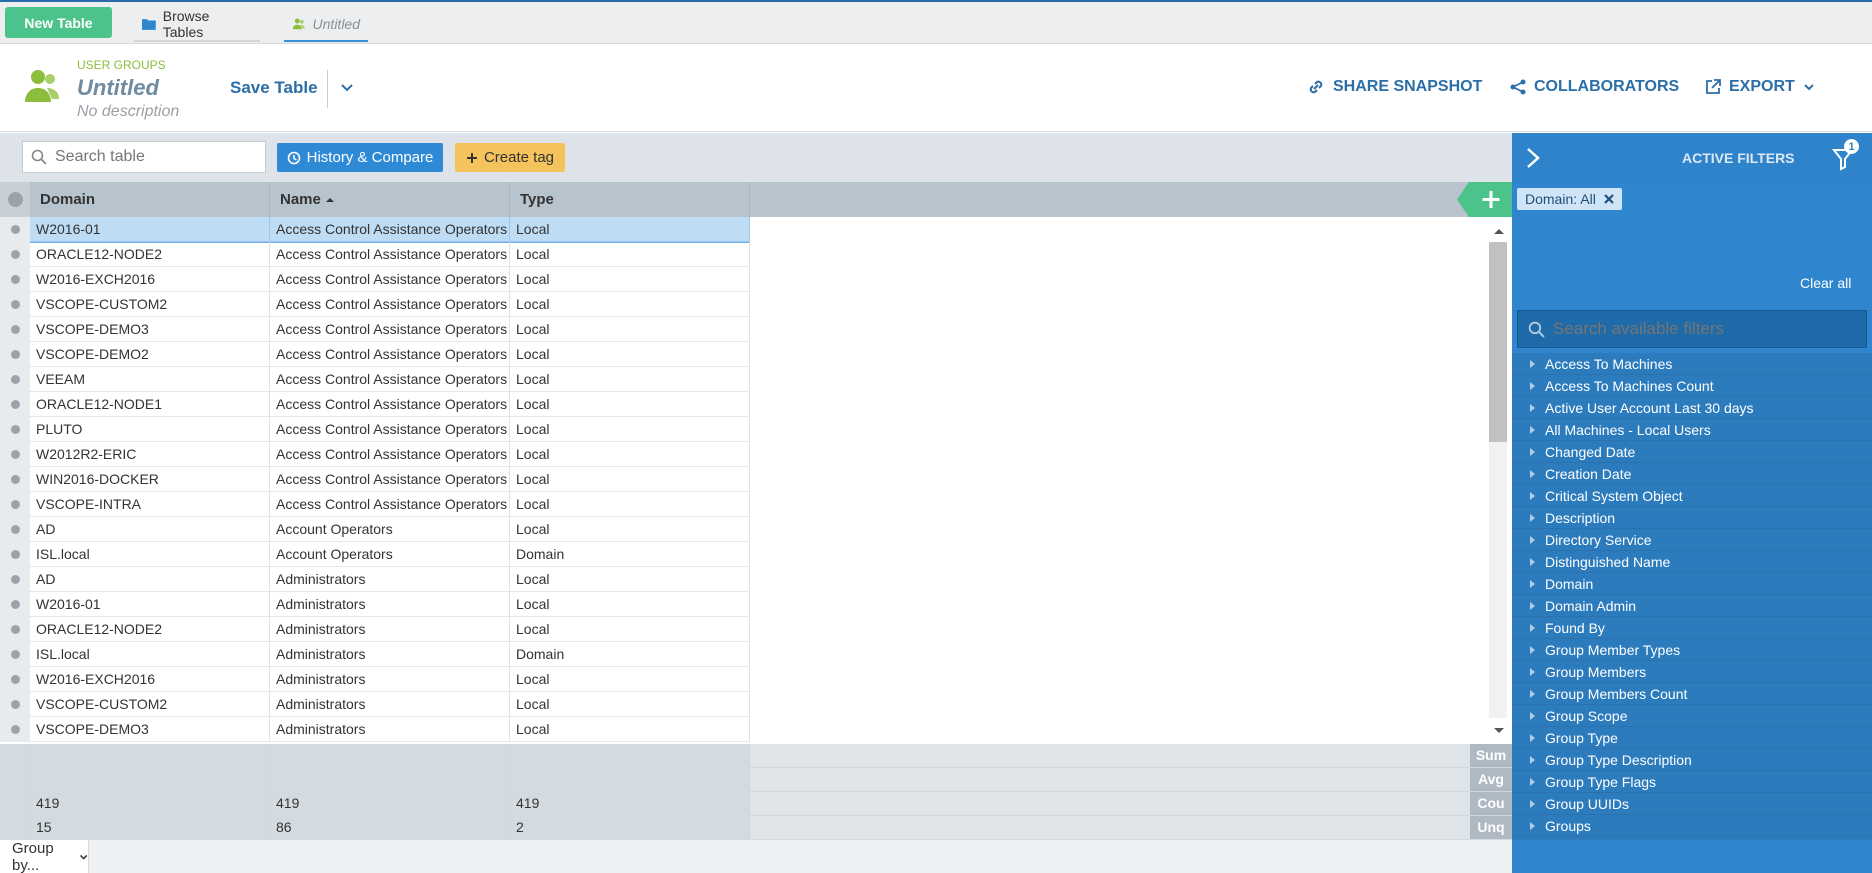 The width and height of the screenshot is (1872, 873). I want to click on cell-domain: W2012R2-ERIC, so click(150, 454).